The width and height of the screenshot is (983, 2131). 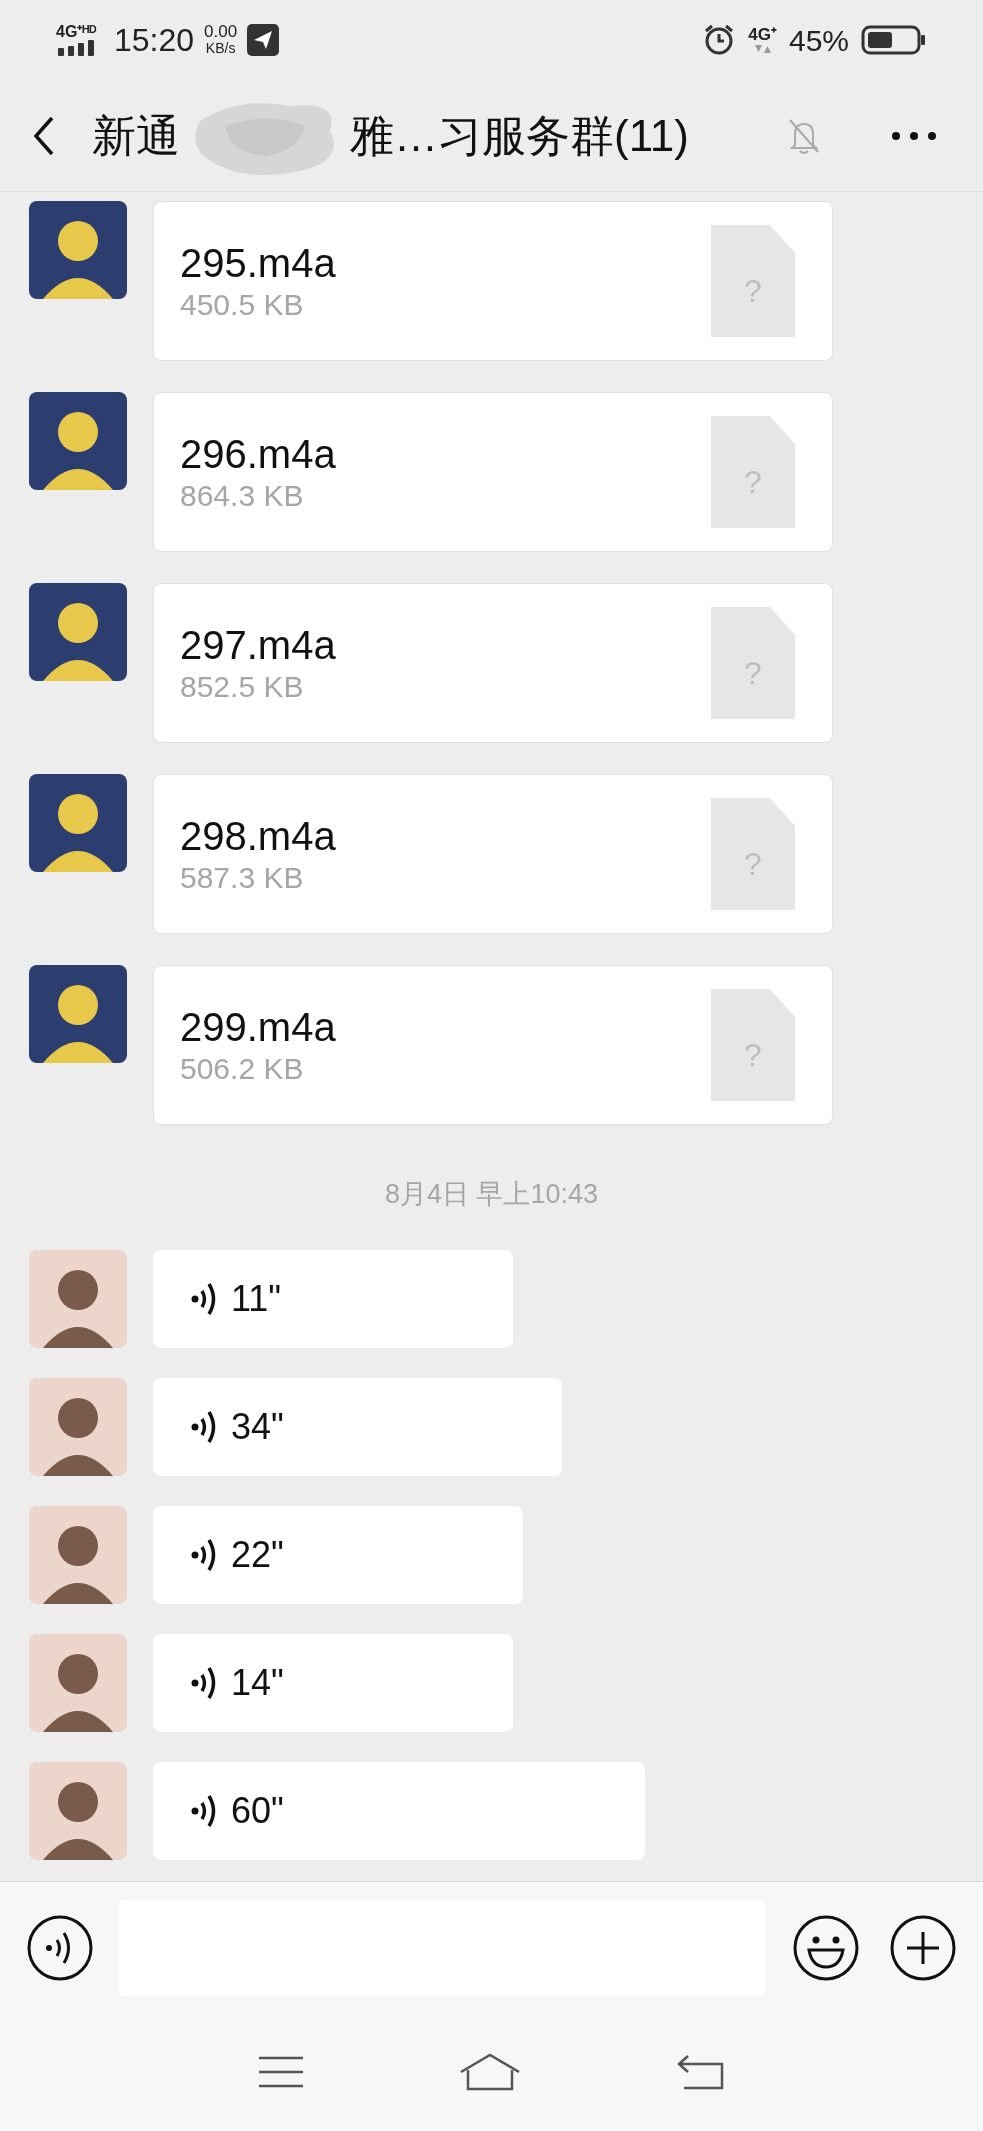 I want to click on file-name: 298.m4a, so click(x=258, y=836).